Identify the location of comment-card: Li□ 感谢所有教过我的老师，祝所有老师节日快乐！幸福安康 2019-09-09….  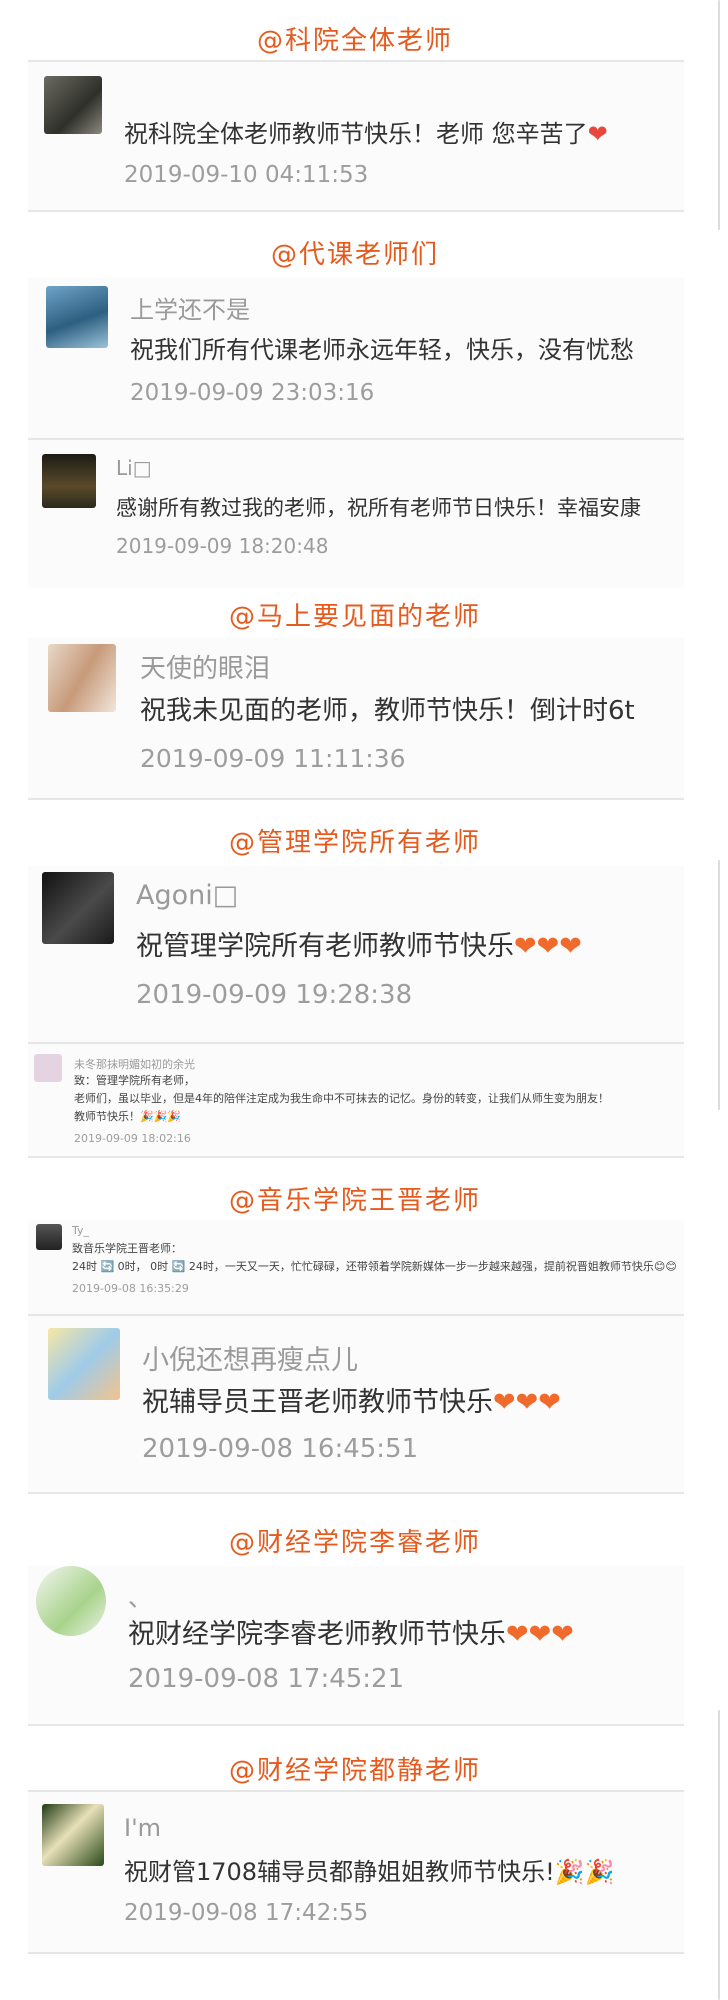
(356, 514).